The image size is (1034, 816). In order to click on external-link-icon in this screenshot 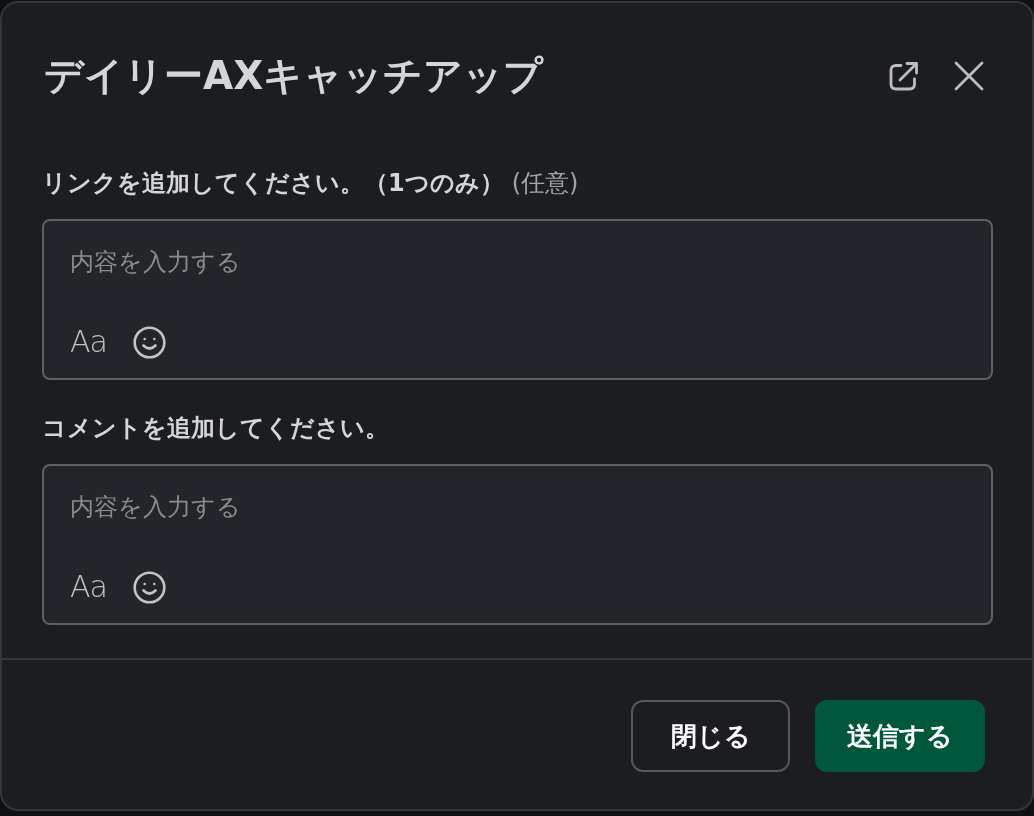, I will do `click(904, 76)`.